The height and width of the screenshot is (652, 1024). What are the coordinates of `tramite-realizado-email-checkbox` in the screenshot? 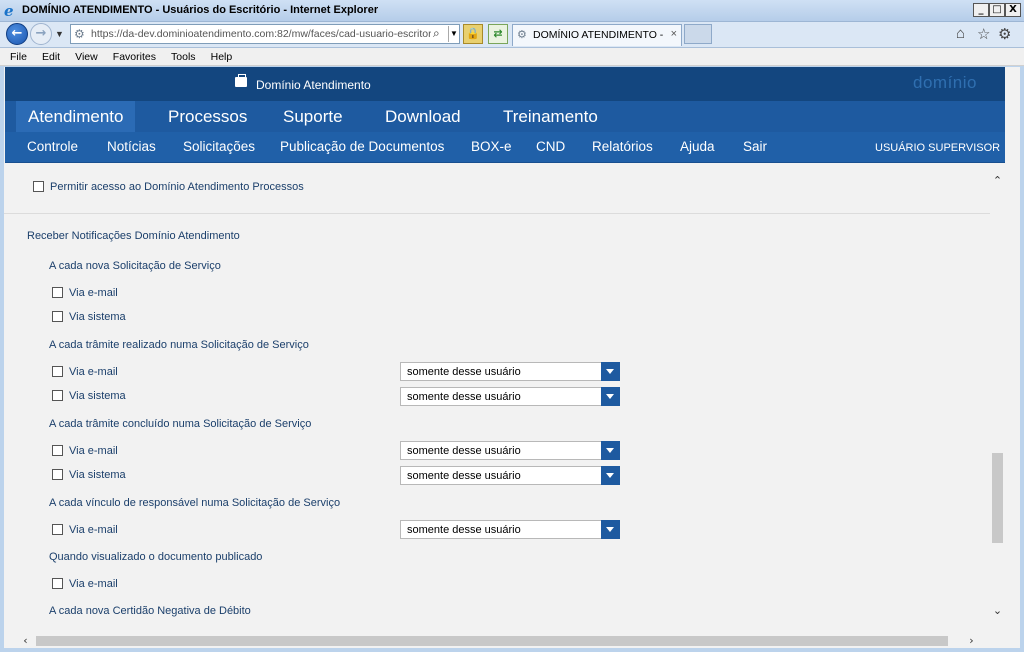 It's located at (57, 371).